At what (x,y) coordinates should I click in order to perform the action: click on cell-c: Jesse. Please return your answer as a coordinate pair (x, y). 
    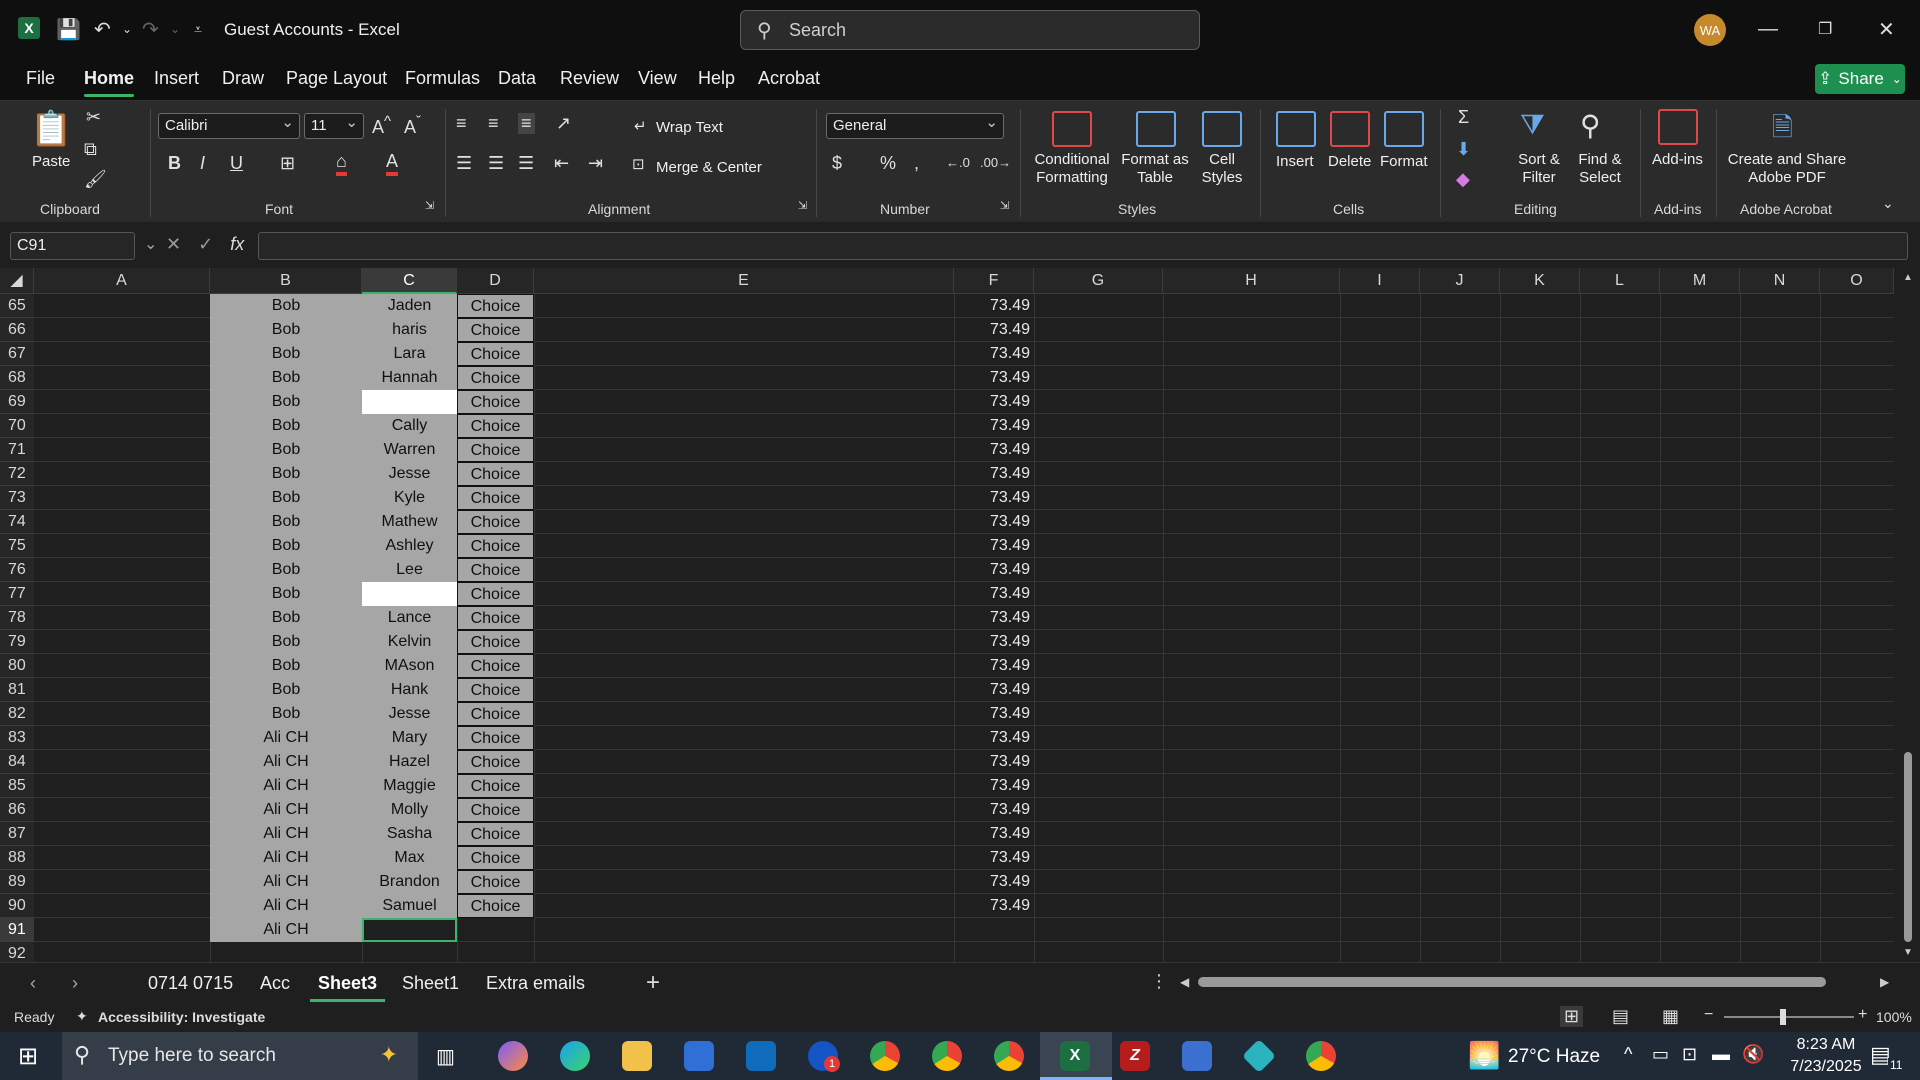
    Looking at the image, I should click on (409, 474).